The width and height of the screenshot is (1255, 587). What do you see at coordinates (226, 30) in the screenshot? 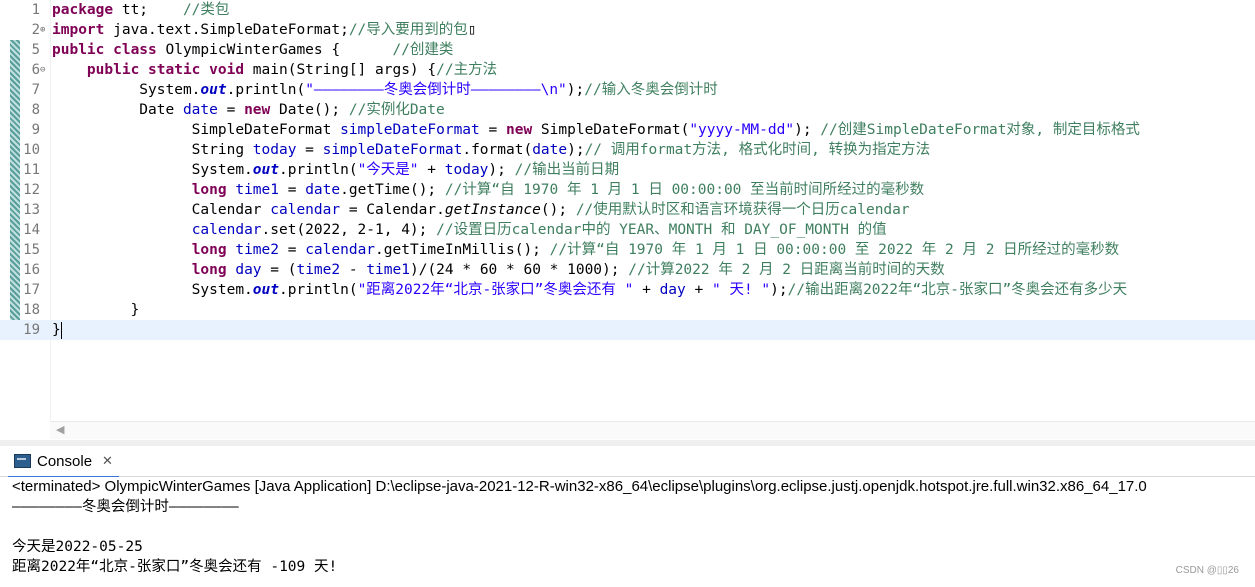
I see `code-token: java.text.SimpleDateFormat;` at bounding box center [226, 30].